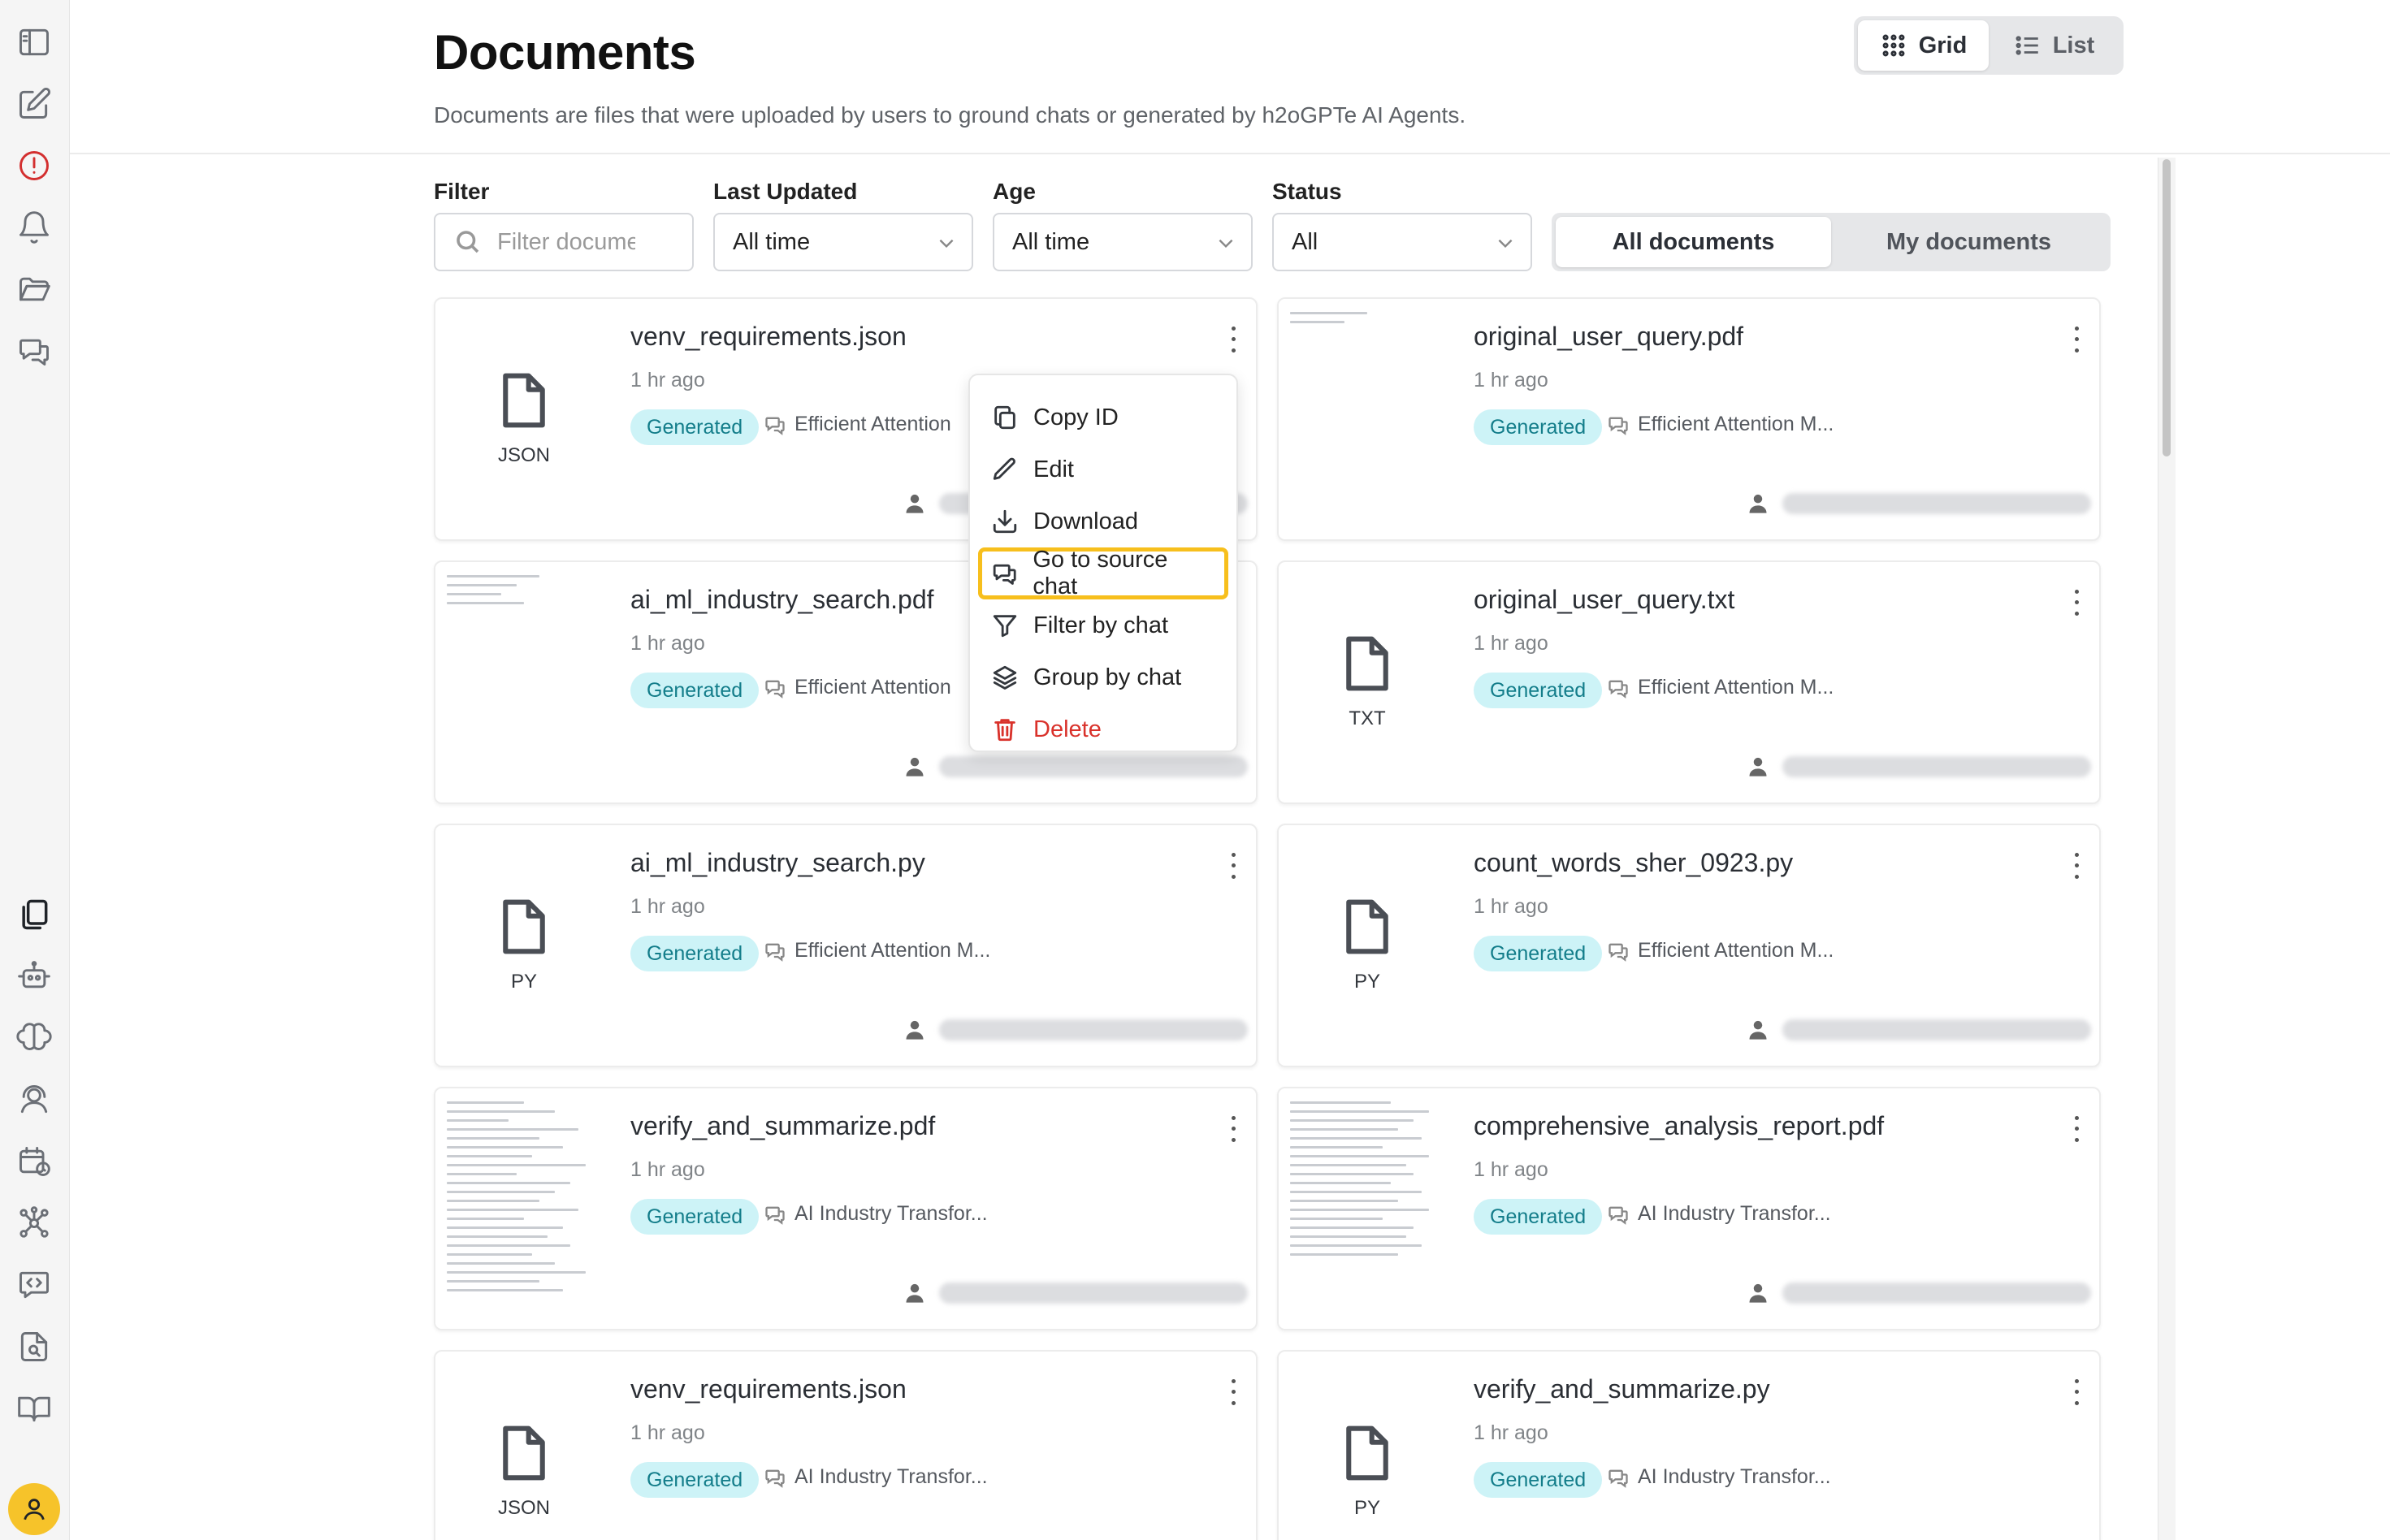 The image size is (2390, 1540). Describe the element at coordinates (1538, 1217) in the screenshot. I see `status-badge: Generated` at that location.